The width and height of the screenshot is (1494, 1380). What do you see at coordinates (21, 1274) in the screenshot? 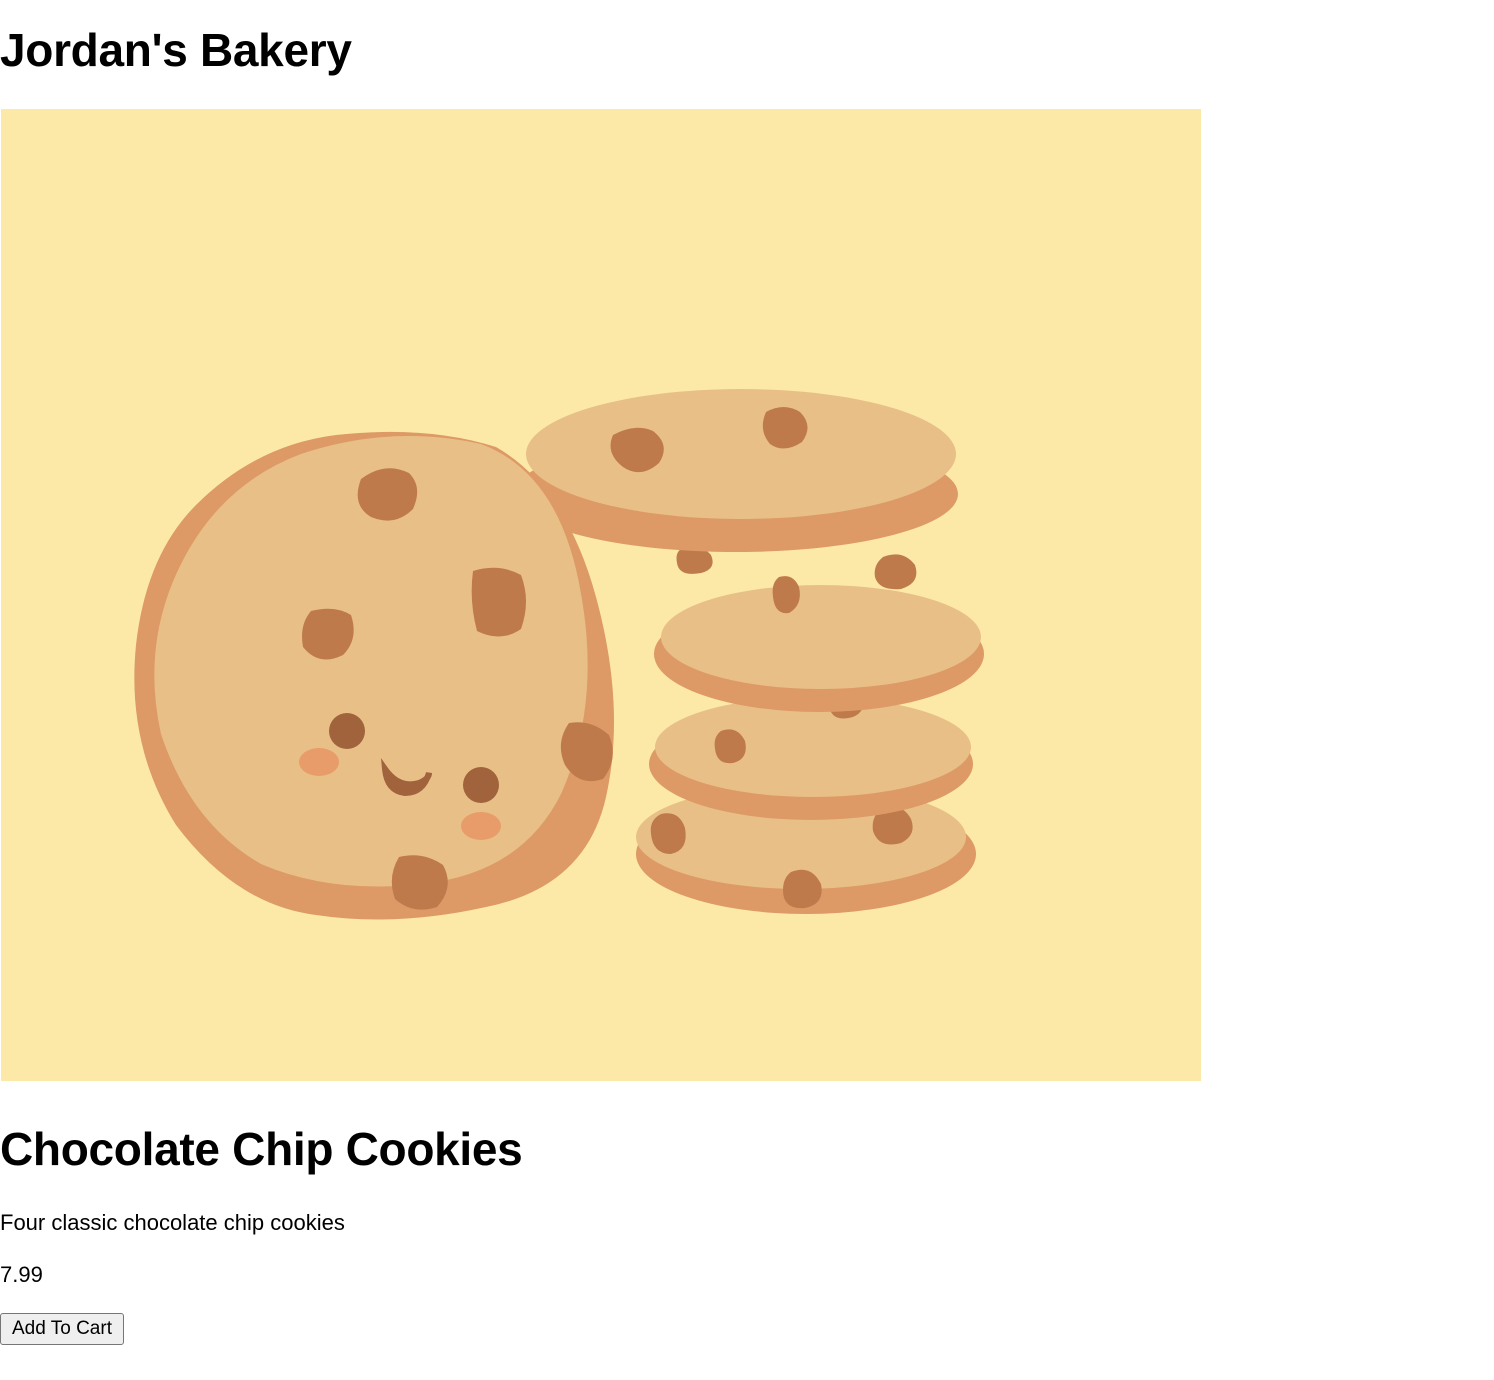
I see `product-price: 7.99` at bounding box center [21, 1274].